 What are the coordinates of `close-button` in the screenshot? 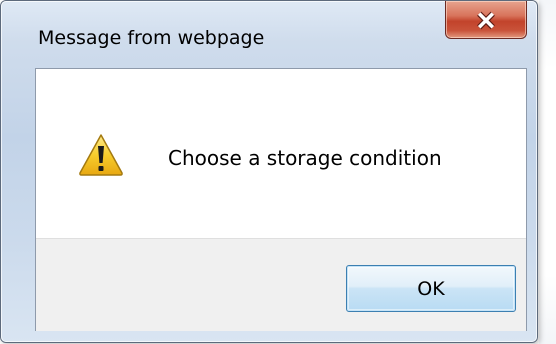 It's located at (486, 20).